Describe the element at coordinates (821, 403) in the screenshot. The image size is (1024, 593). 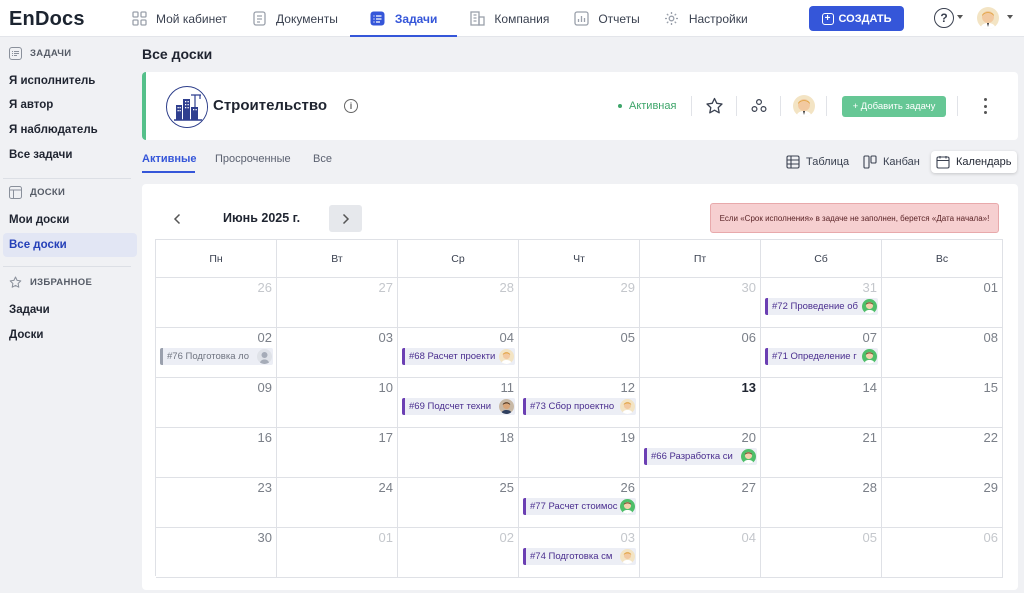
I see `calendar-day-cell: 14` at that location.